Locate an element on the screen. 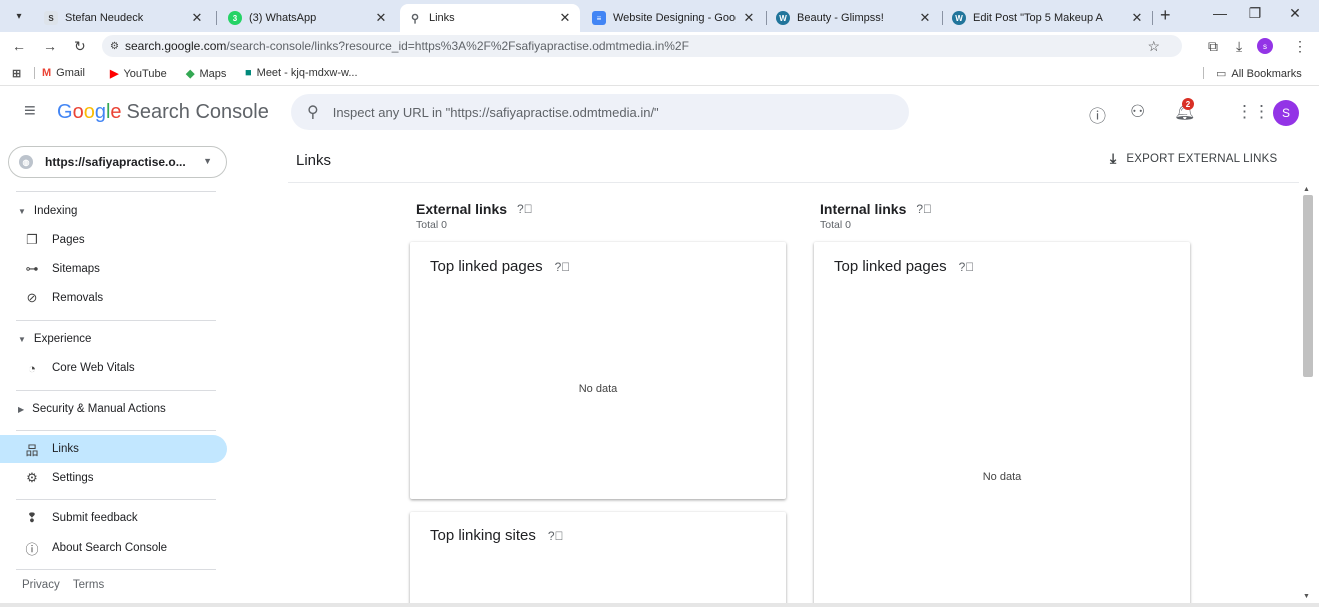 Image resolution: width=1319 pixels, height=607 pixels. external-links-heading: External links ?⃝ is located at coordinates (474, 209).